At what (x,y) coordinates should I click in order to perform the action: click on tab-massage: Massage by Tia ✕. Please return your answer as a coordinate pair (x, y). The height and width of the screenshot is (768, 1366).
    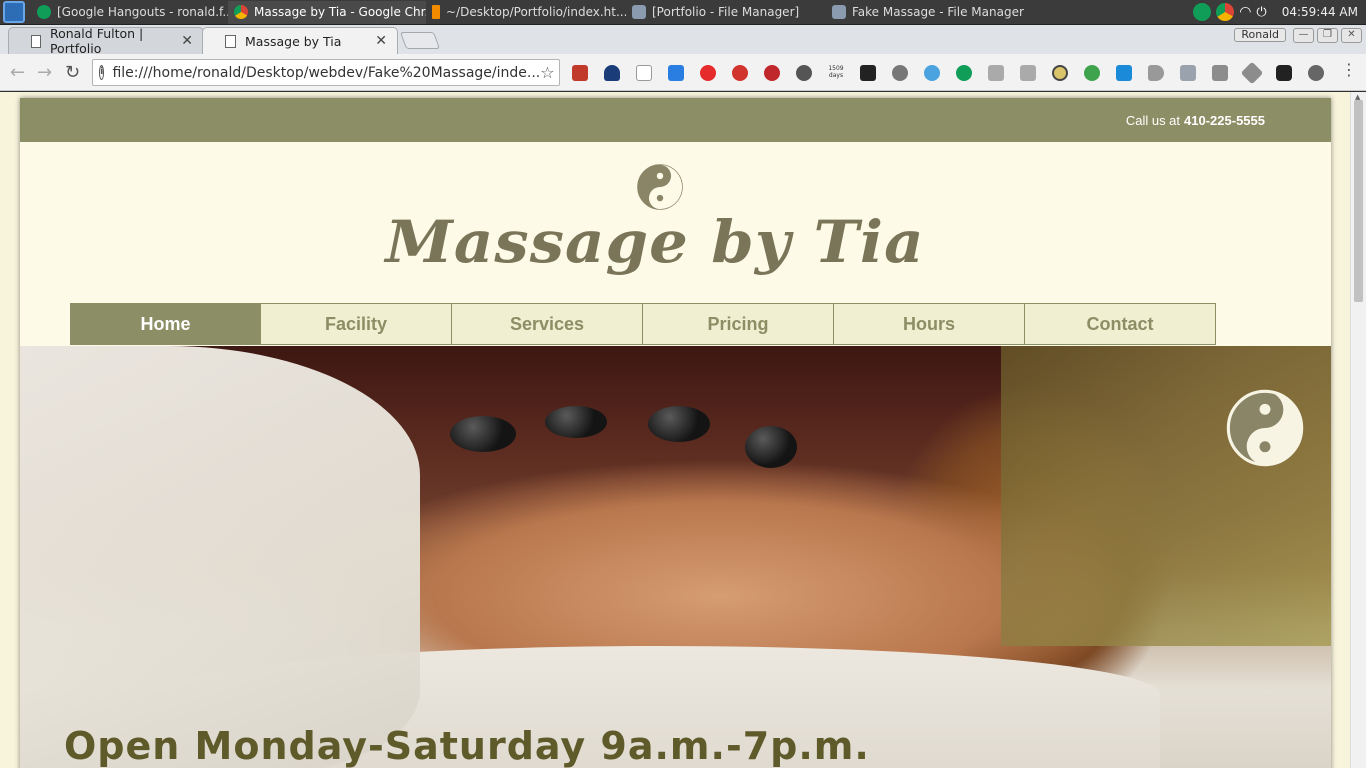
    Looking at the image, I should click on (300, 40).